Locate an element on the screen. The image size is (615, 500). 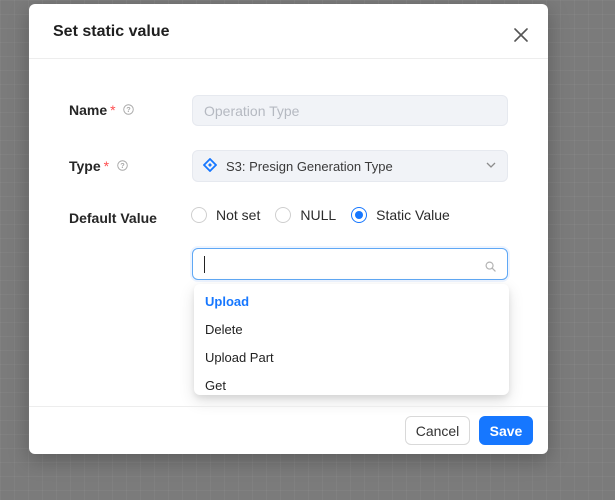
default-value-radio-group: Not set NULL Static Value is located at coordinates (328, 215).